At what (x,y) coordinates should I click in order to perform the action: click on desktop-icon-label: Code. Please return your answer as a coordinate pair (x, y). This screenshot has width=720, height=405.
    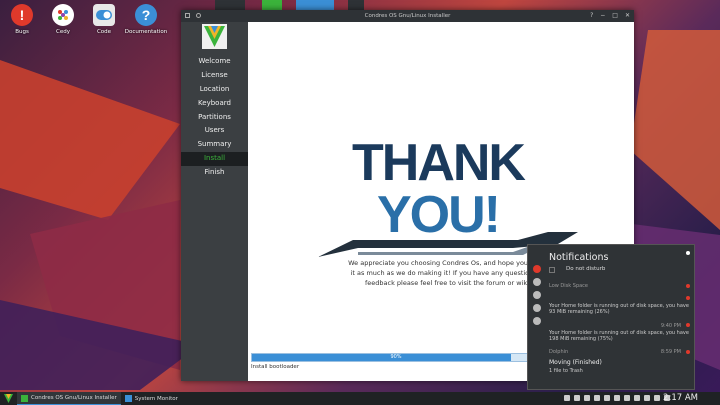
    Looking at the image, I should click on (104, 32).